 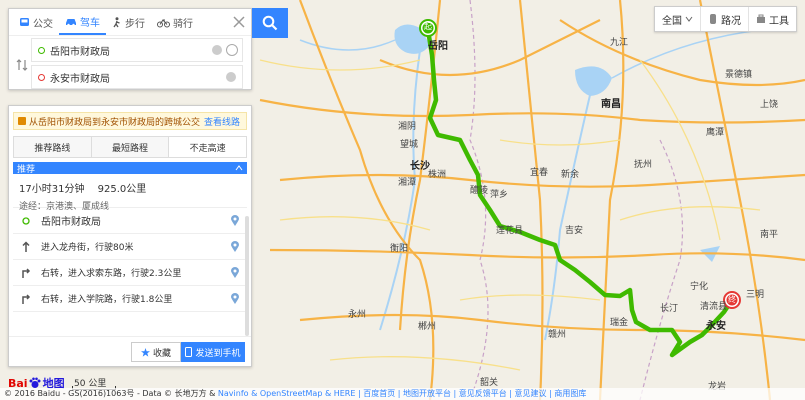 I want to click on route-strategy-tabs: 推荐路线 最短路程 不走高速, so click(x=130, y=147).